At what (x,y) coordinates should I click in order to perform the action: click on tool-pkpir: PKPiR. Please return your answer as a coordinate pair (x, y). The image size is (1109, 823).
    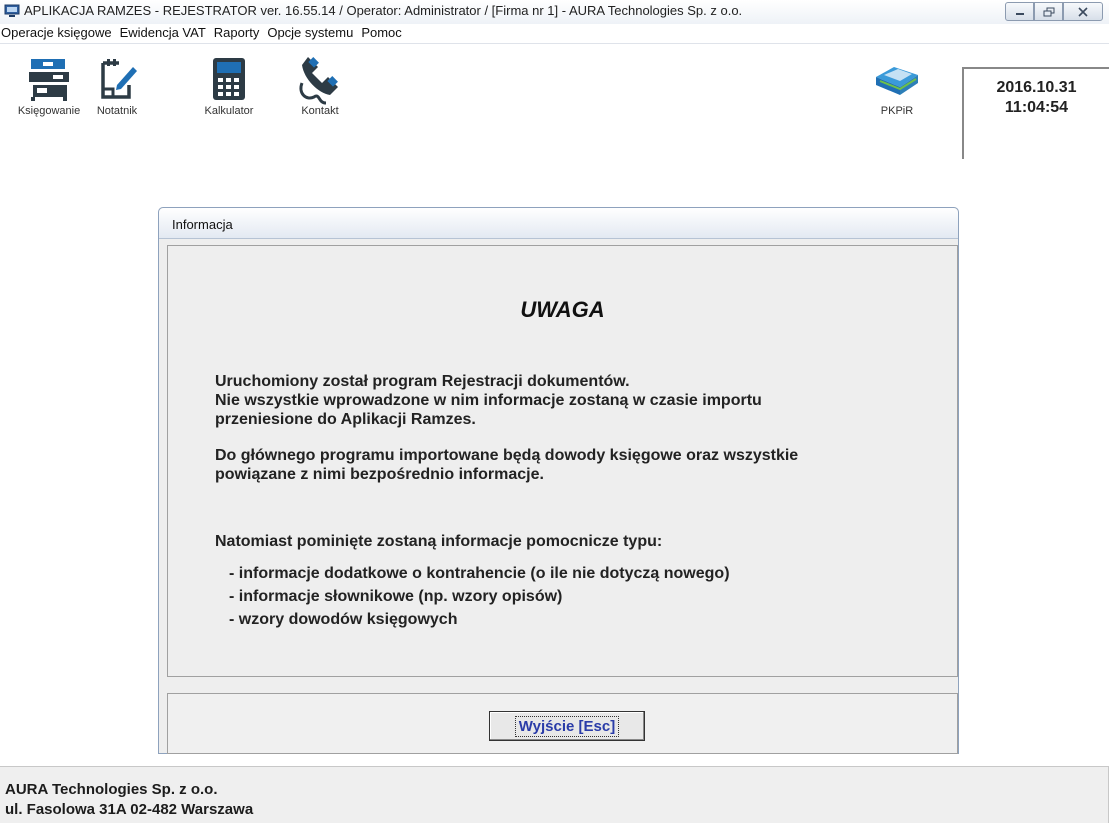
    Looking at the image, I should click on (897, 85).